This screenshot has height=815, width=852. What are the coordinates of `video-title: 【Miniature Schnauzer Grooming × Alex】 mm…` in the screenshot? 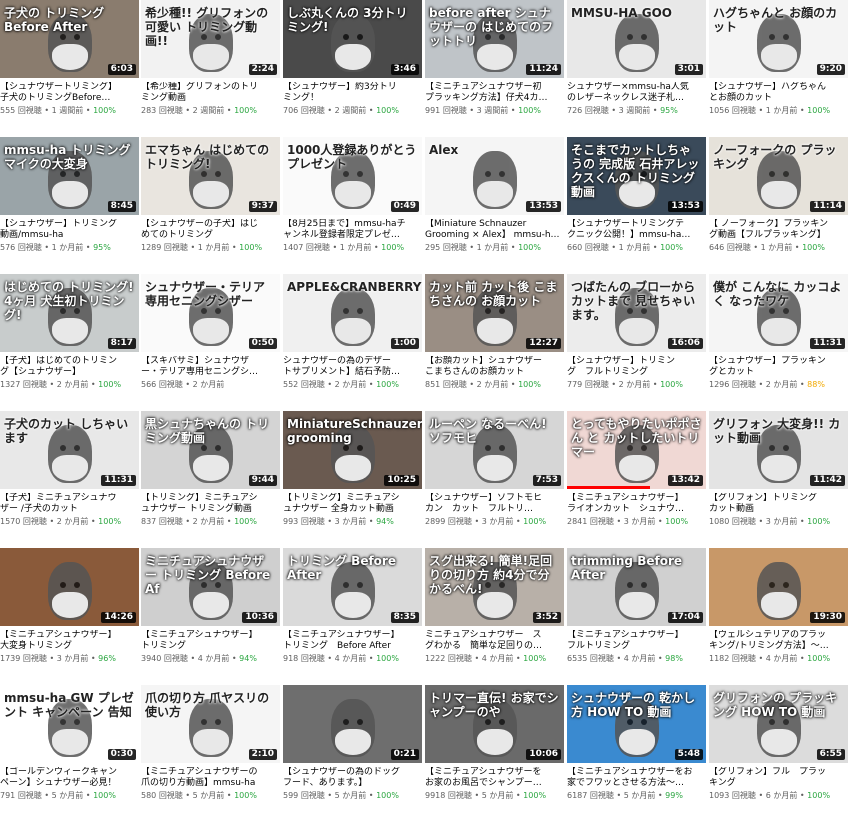 It's located at (494, 230).